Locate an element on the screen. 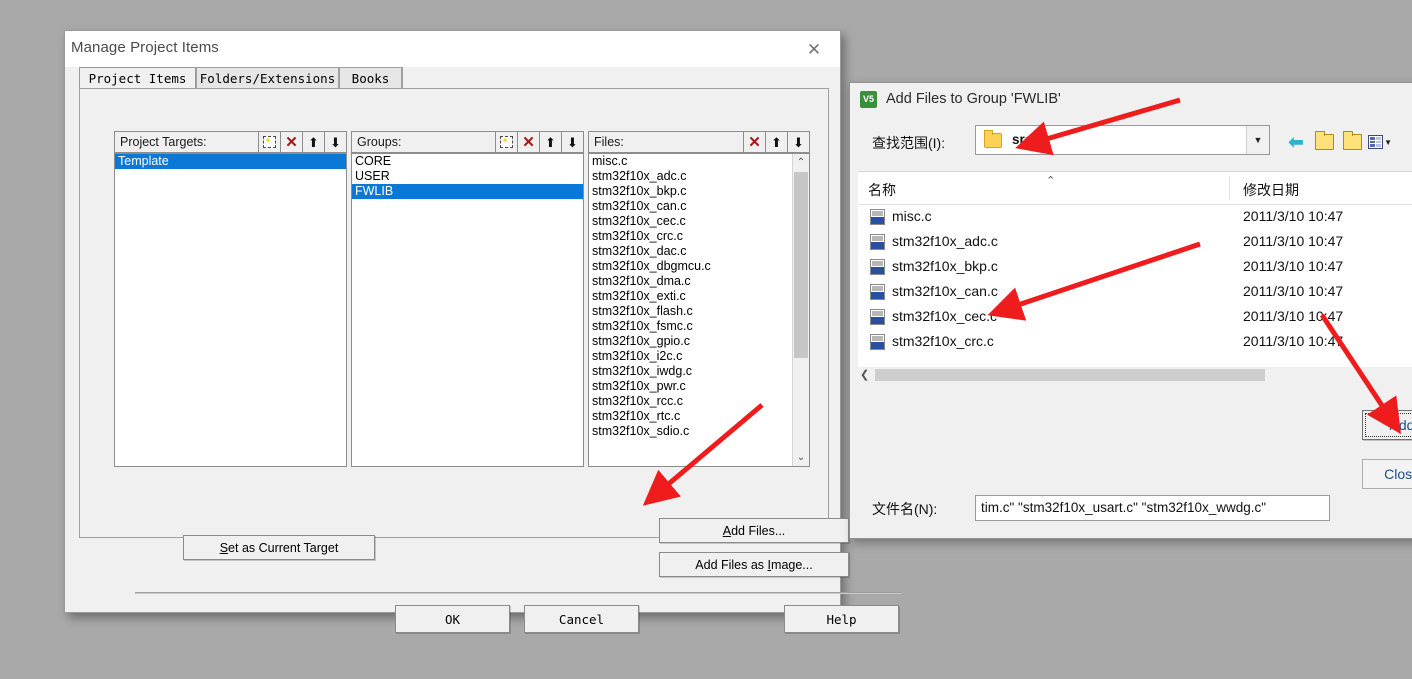 This screenshot has height=679, width=1412. look-in-value: src is located at coordinates (1022, 139).